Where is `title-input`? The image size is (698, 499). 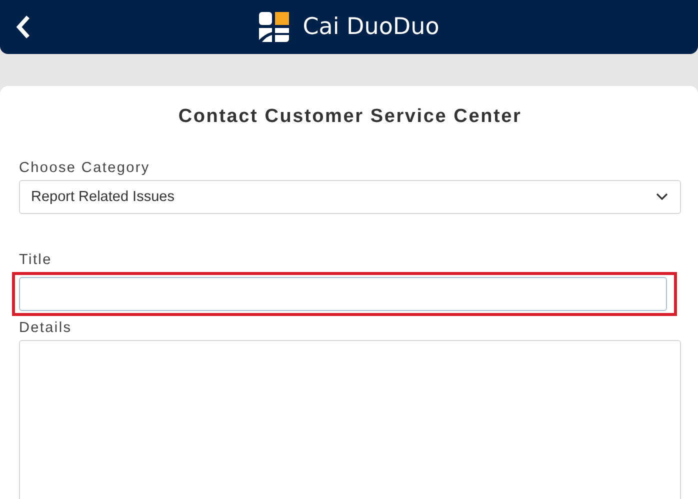 title-input is located at coordinates (343, 294).